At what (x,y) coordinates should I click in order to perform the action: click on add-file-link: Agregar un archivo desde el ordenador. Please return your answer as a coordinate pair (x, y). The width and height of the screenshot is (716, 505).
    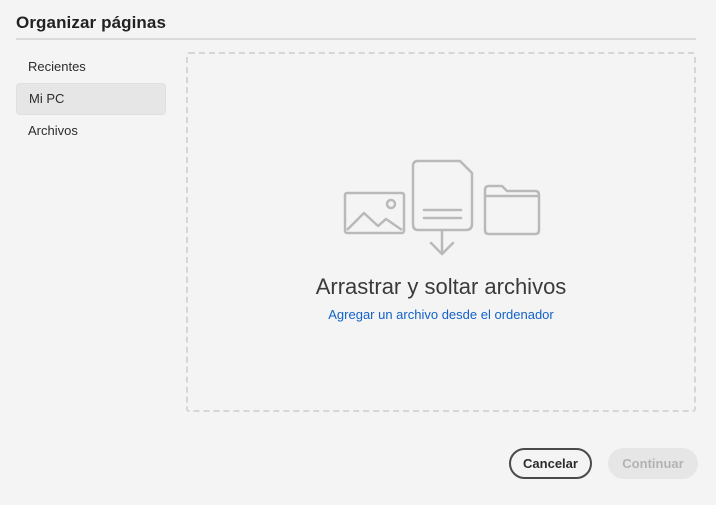
    Looking at the image, I should click on (441, 314).